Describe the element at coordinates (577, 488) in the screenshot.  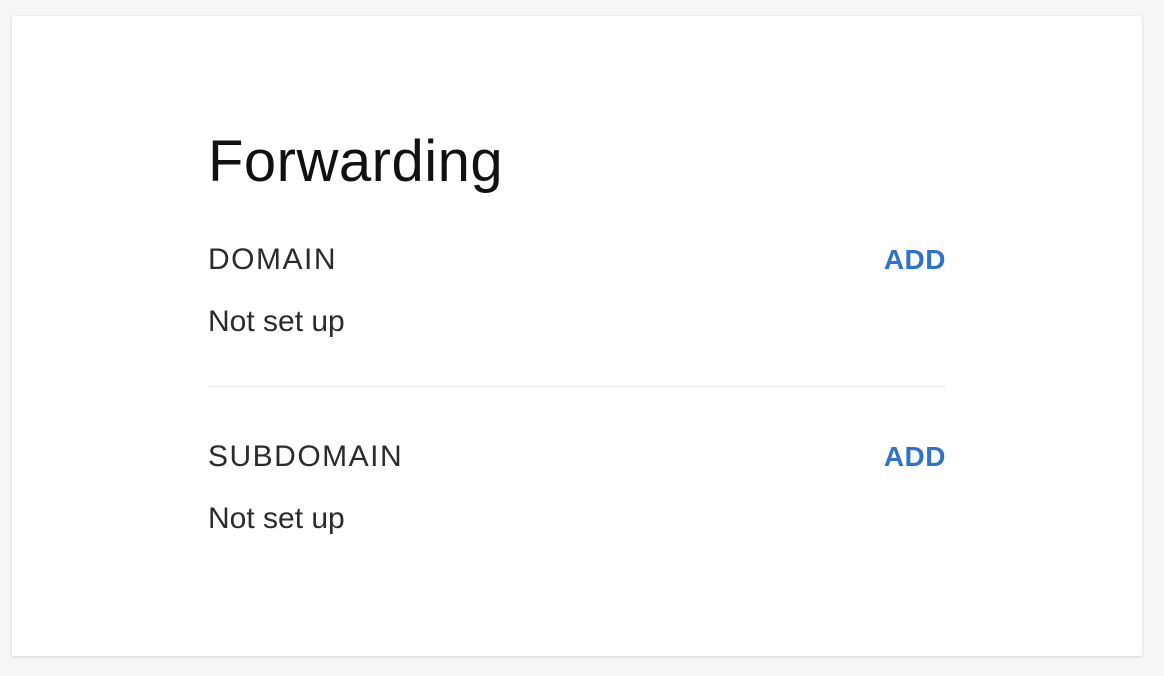
I see `subdomain-section: SUBDOMAIN ADD Not set up` at that location.